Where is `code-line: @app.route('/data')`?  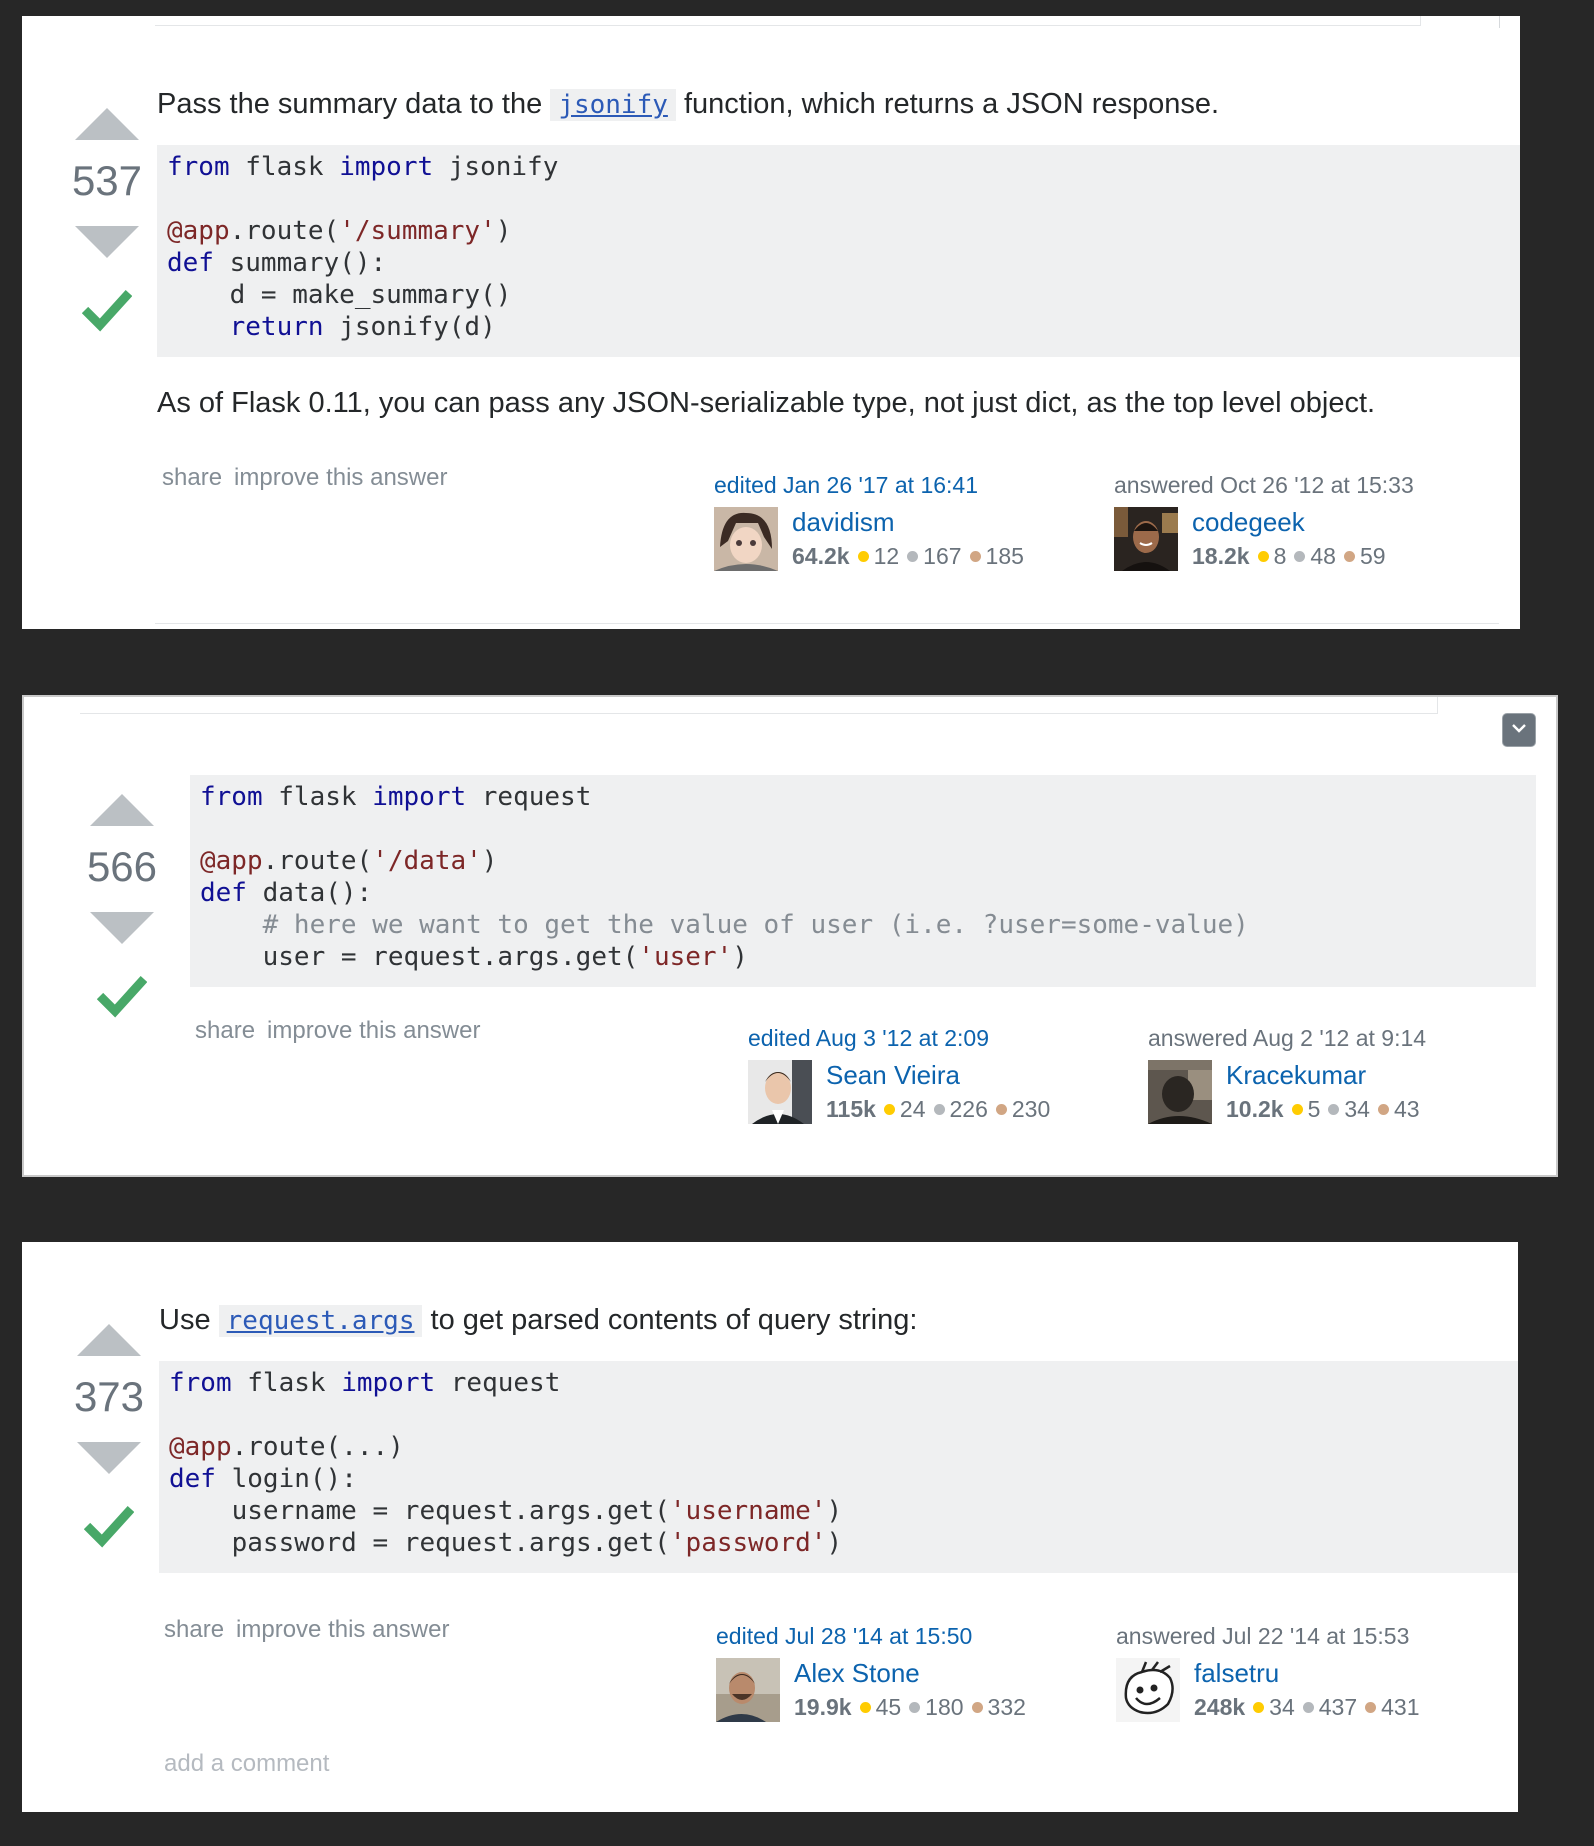
code-line: @app.route('/data') is located at coordinates (349, 861).